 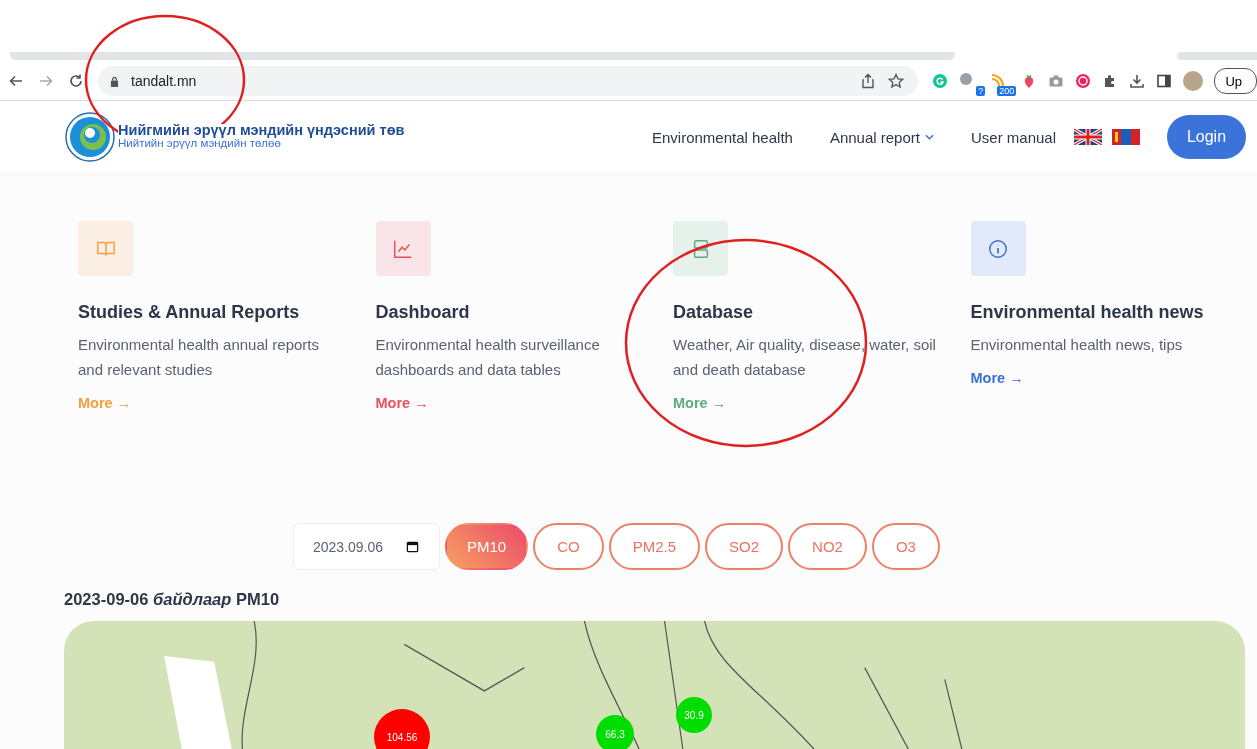 I want to click on mongolia-flag-icon, so click(x=1126, y=137).